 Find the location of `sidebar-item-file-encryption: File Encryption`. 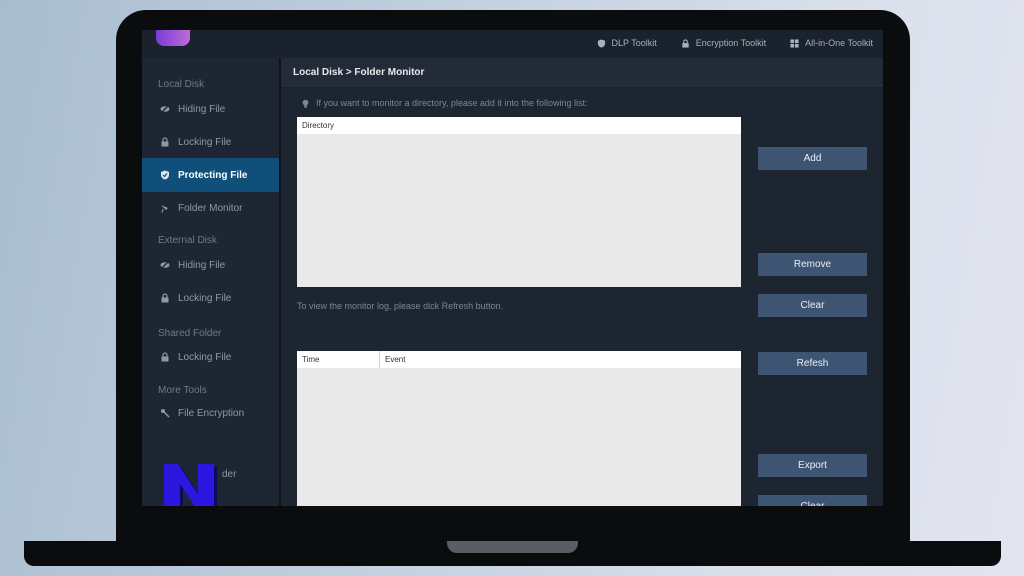

sidebar-item-file-encryption: File Encryption is located at coordinates (210, 413).